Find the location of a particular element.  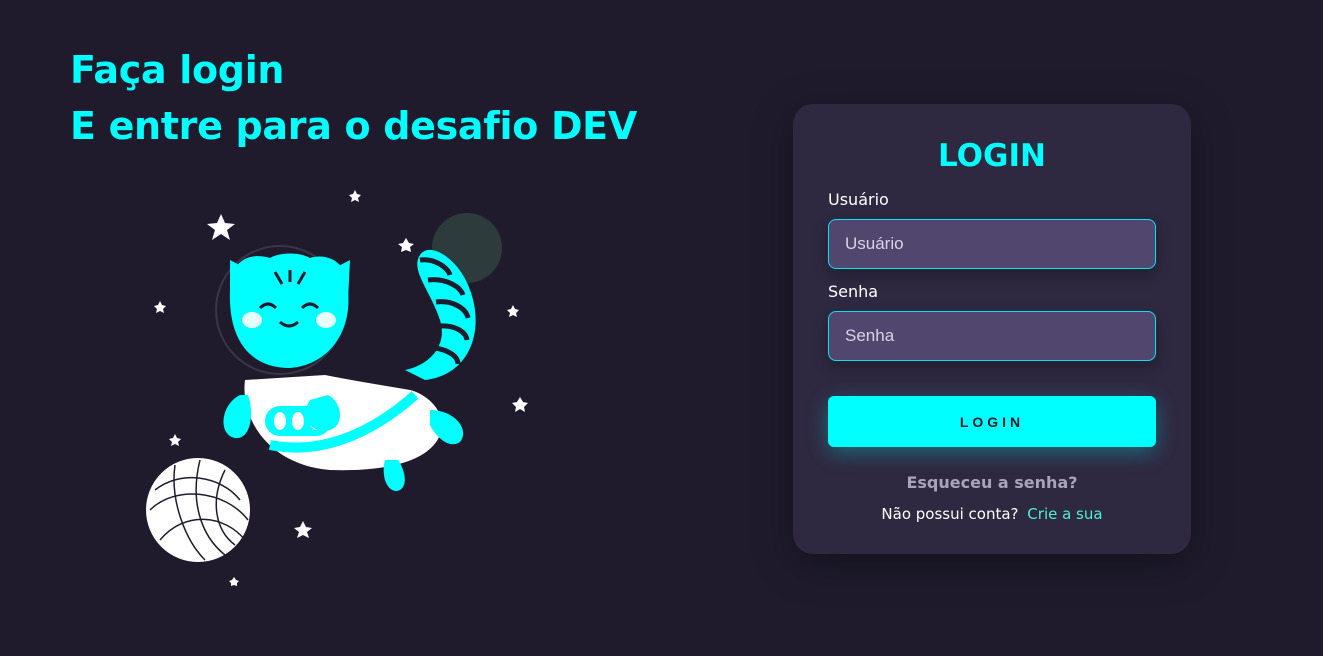

password-input is located at coordinates (992, 336).